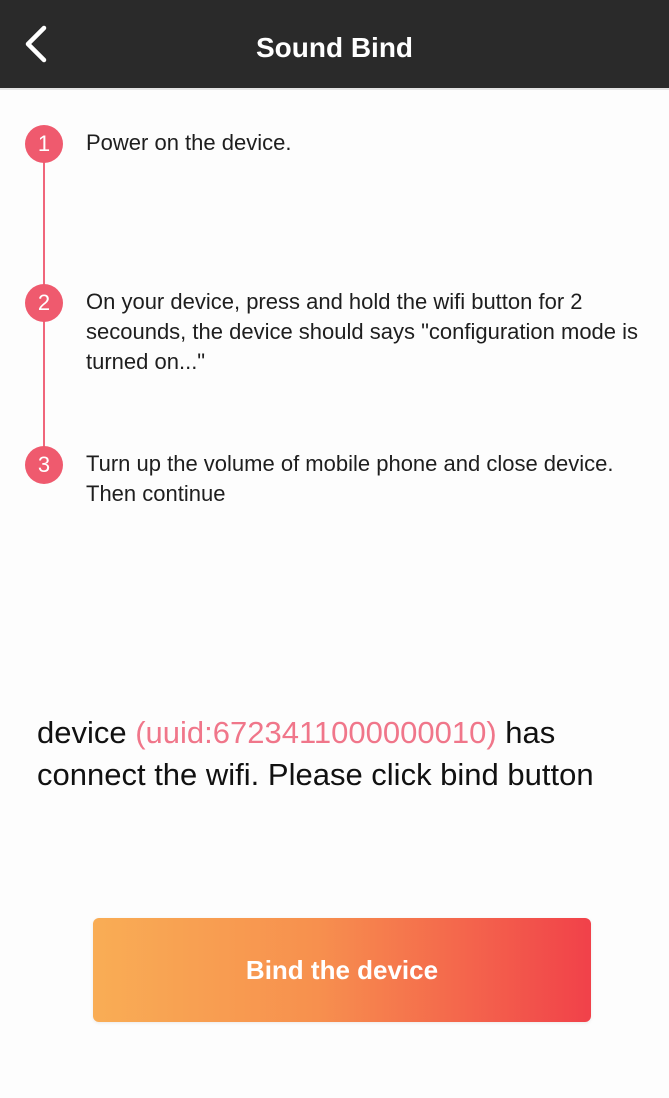 The width and height of the screenshot is (669, 1098). I want to click on device-uuid: (uuid:6723411000000010), so click(316, 732).